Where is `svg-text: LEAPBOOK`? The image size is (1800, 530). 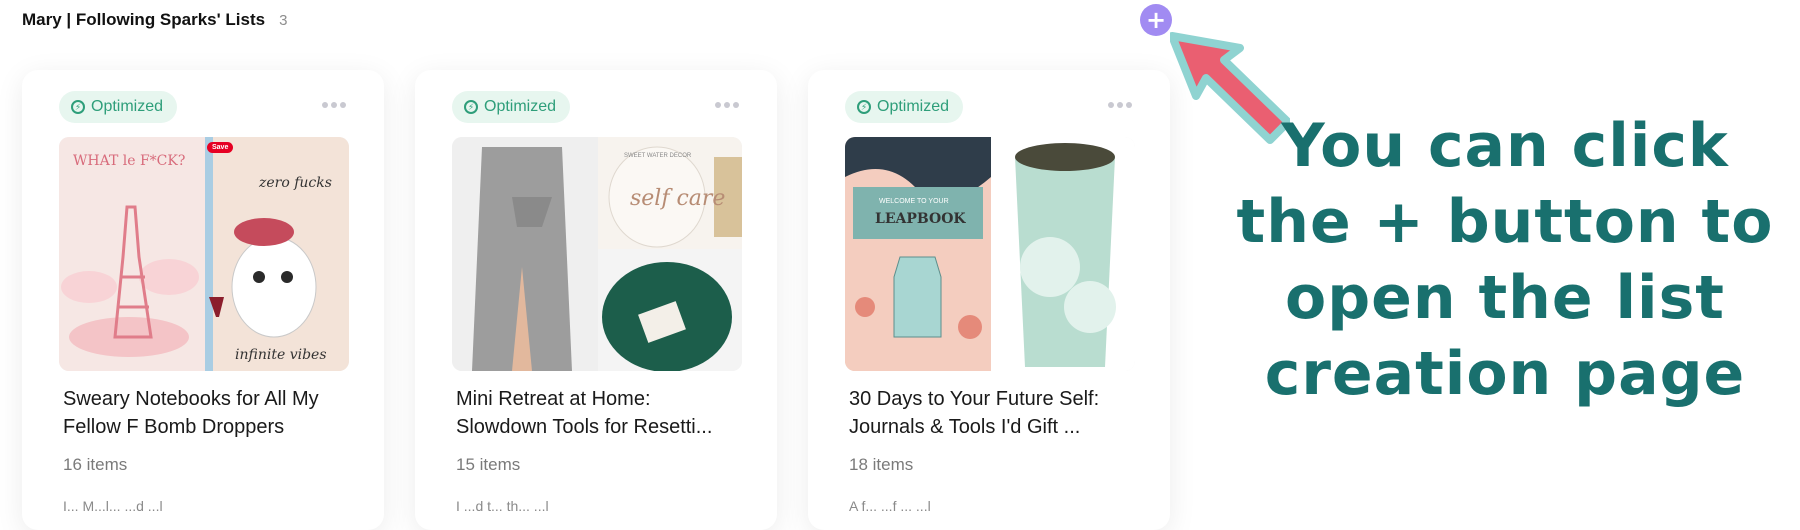
svg-text: LEAPBOOK is located at coordinates (920, 219).